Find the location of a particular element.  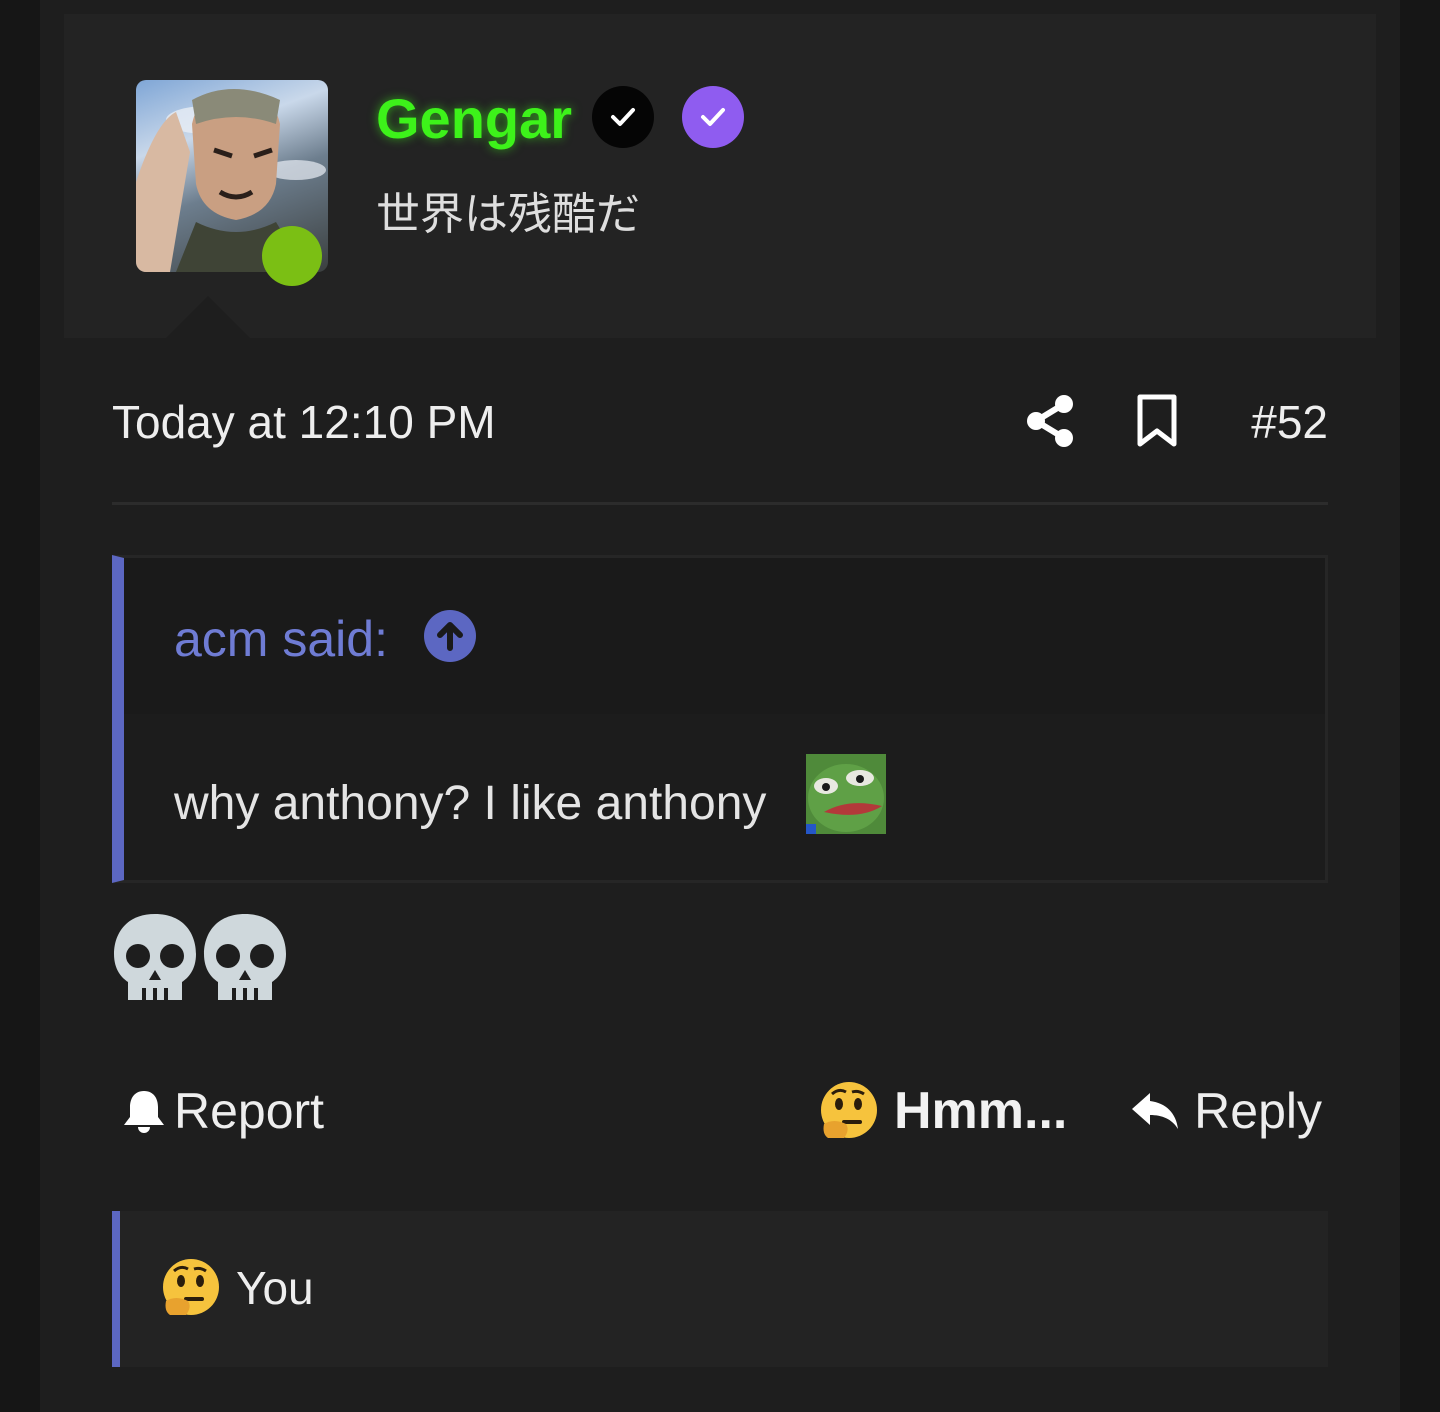

quote-text: why anthony? I like anthony is located at coordinates (470, 803).